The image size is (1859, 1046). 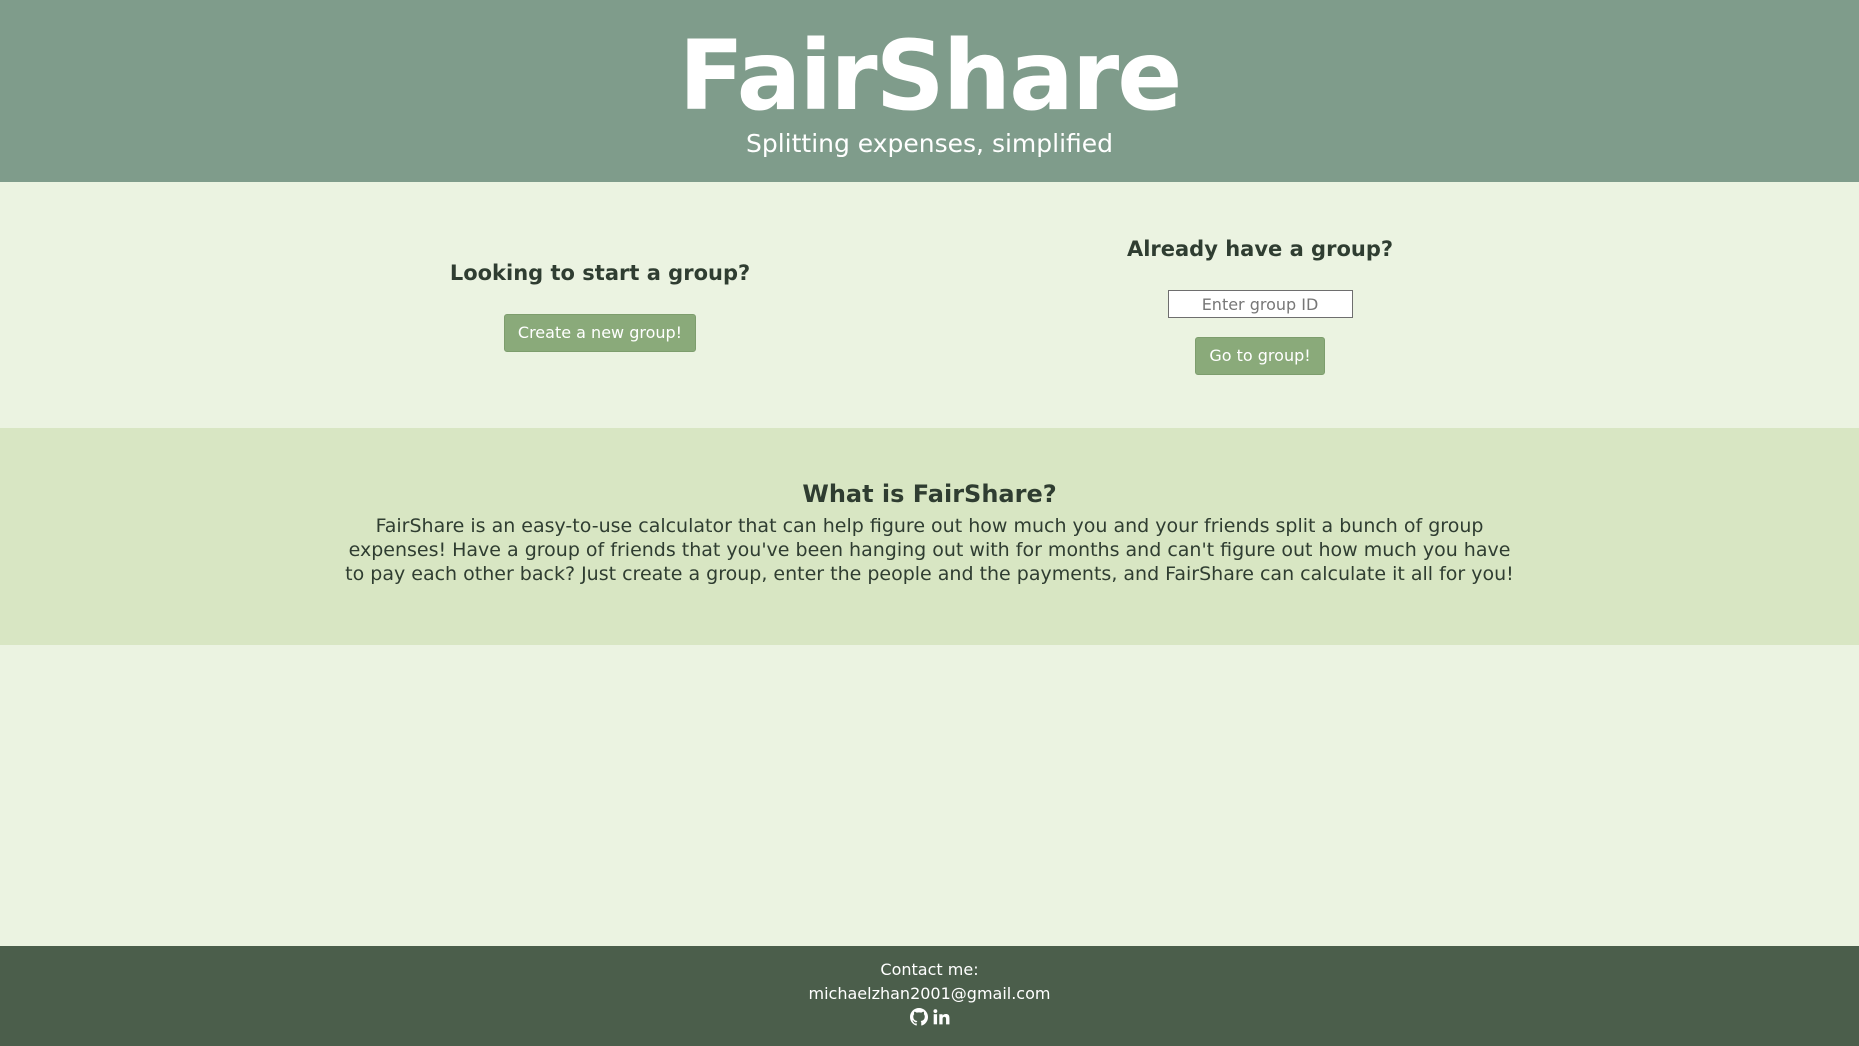 I want to click on join-group-panel: Already have a group? Go to group!, so click(x=1260, y=304).